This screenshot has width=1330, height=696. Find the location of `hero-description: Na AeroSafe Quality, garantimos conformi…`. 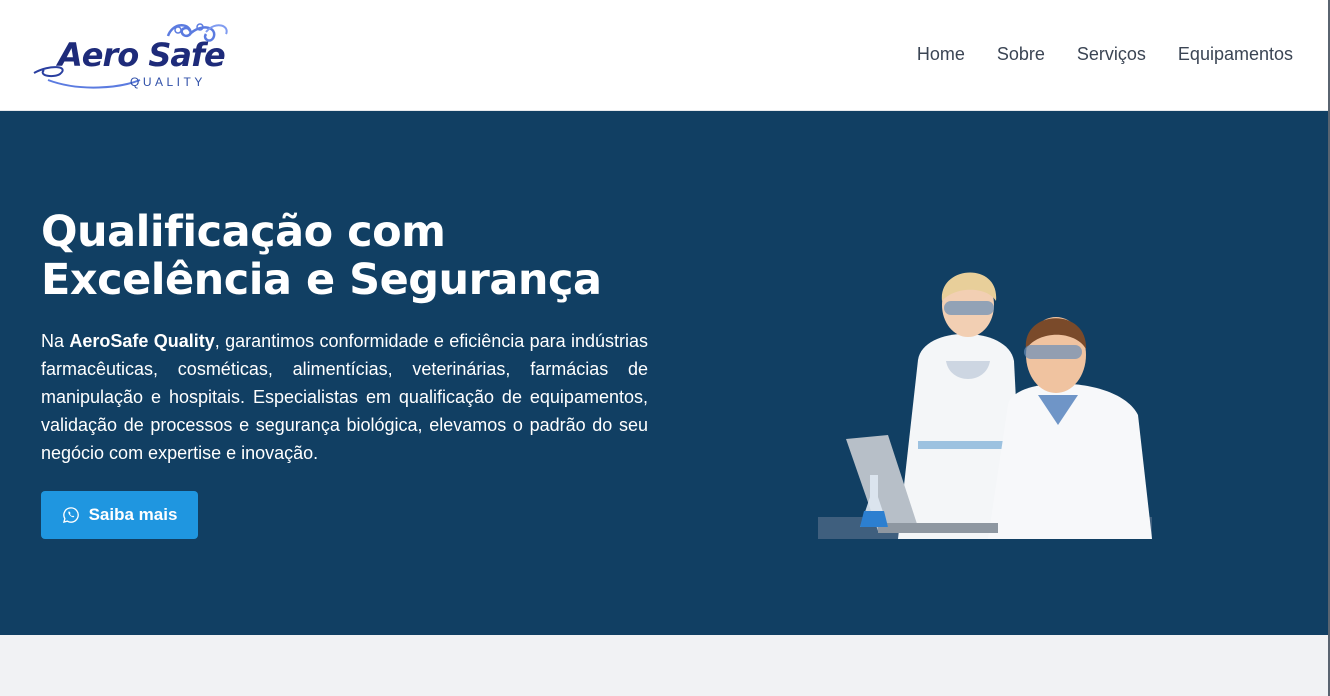

hero-description: Na AeroSafe Quality, garantimos conformi… is located at coordinates (344, 397).